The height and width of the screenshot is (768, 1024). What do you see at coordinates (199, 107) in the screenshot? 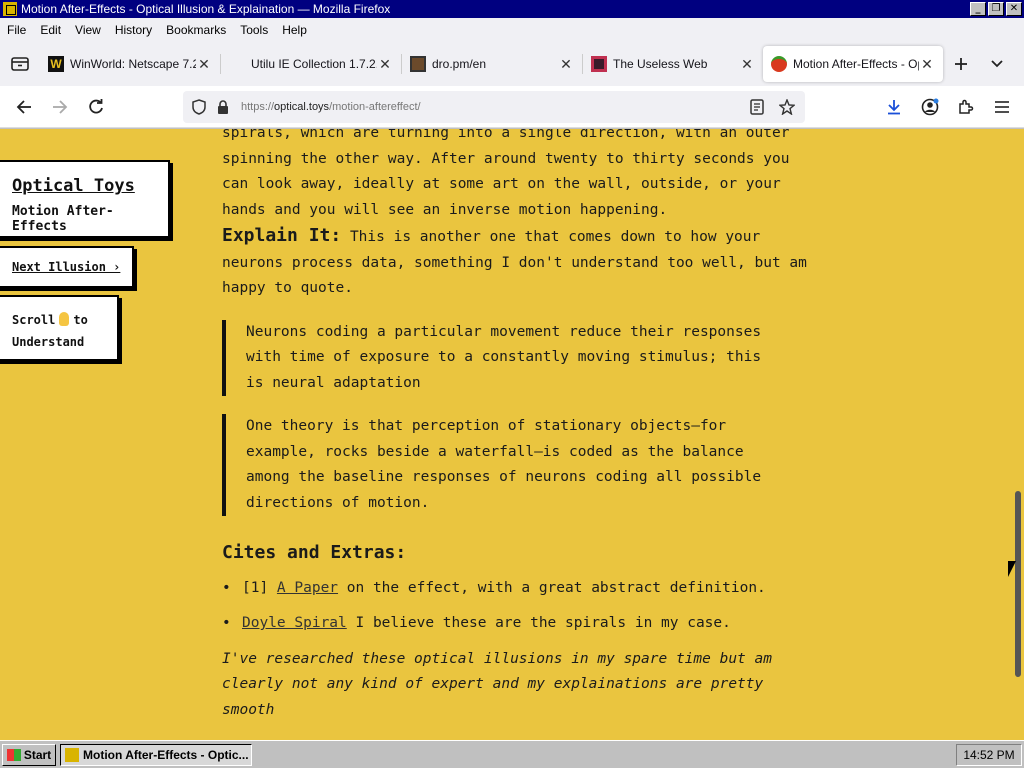
I see `shield-icon` at bounding box center [199, 107].